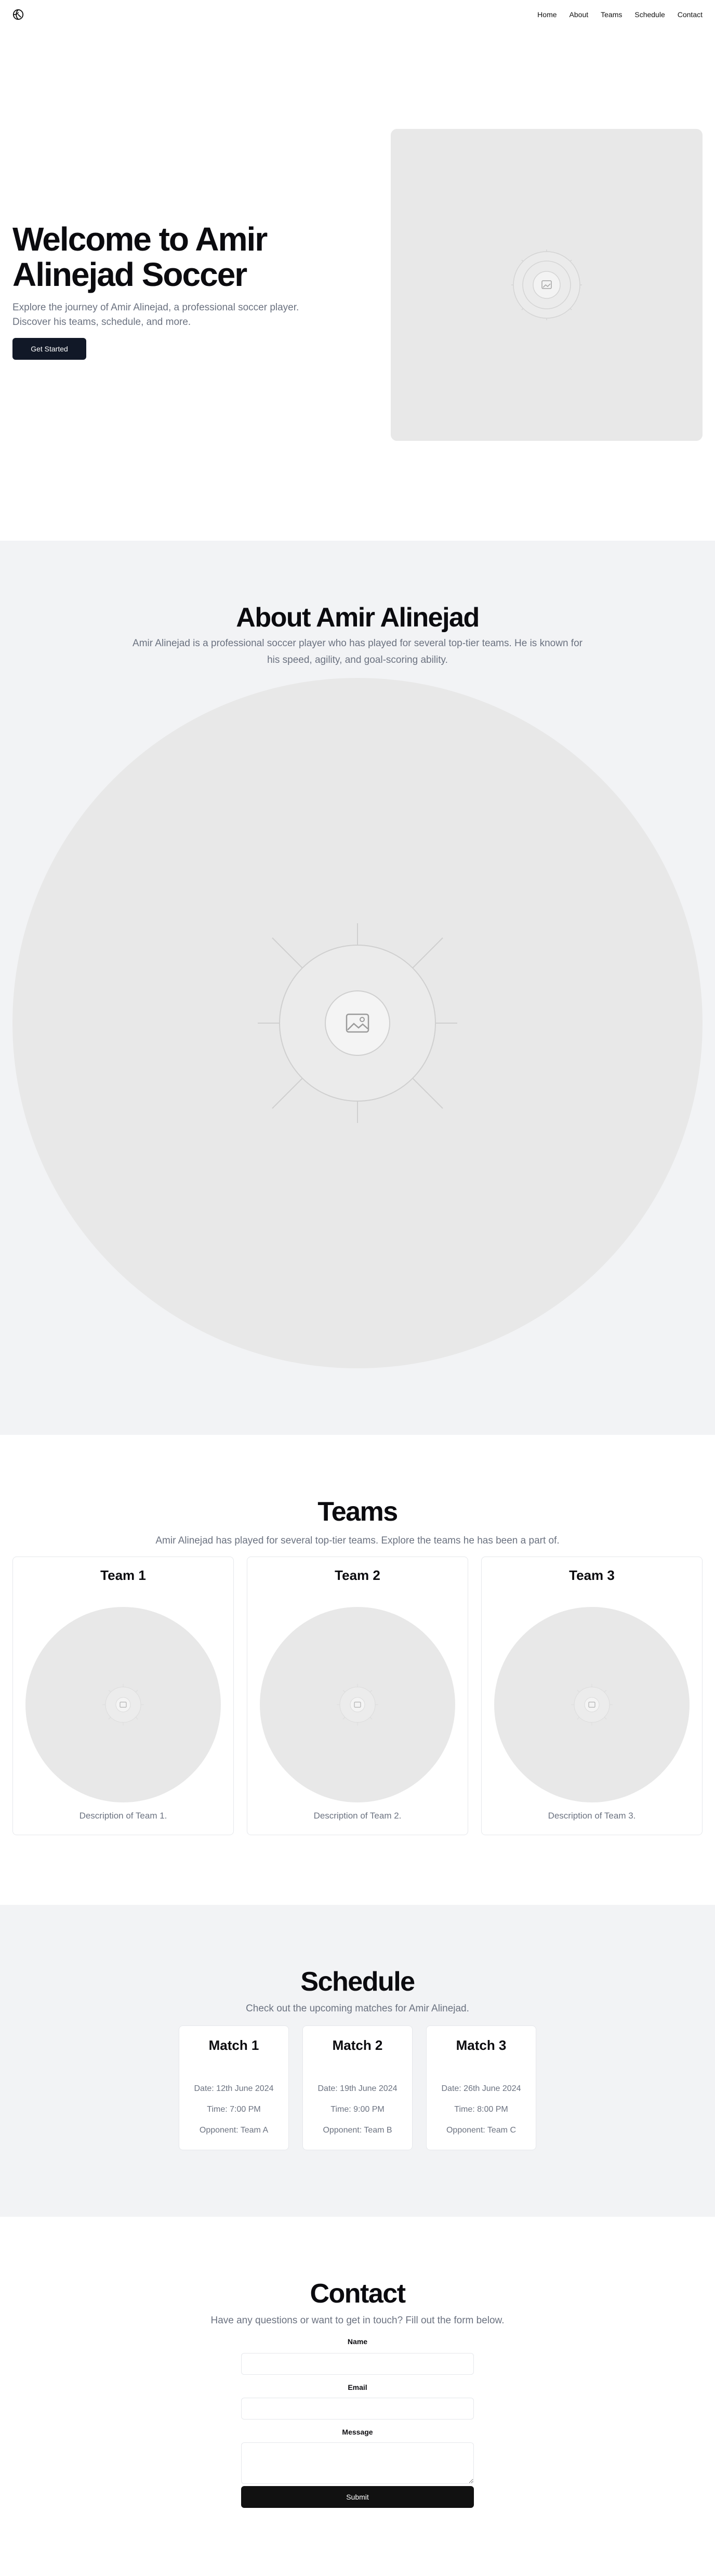 The height and width of the screenshot is (2576, 715). What do you see at coordinates (234, 2130) in the screenshot?
I see `match-opponent: Opponent: Team A` at bounding box center [234, 2130].